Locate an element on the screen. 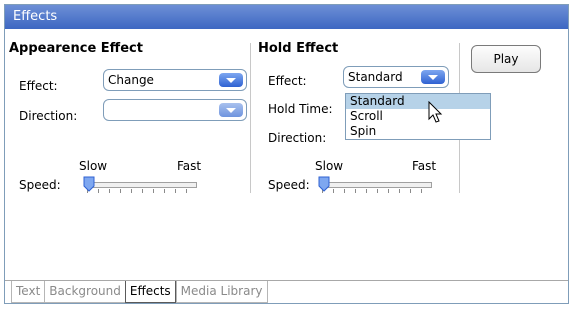  option-scroll: Scroll is located at coordinates (418, 116).